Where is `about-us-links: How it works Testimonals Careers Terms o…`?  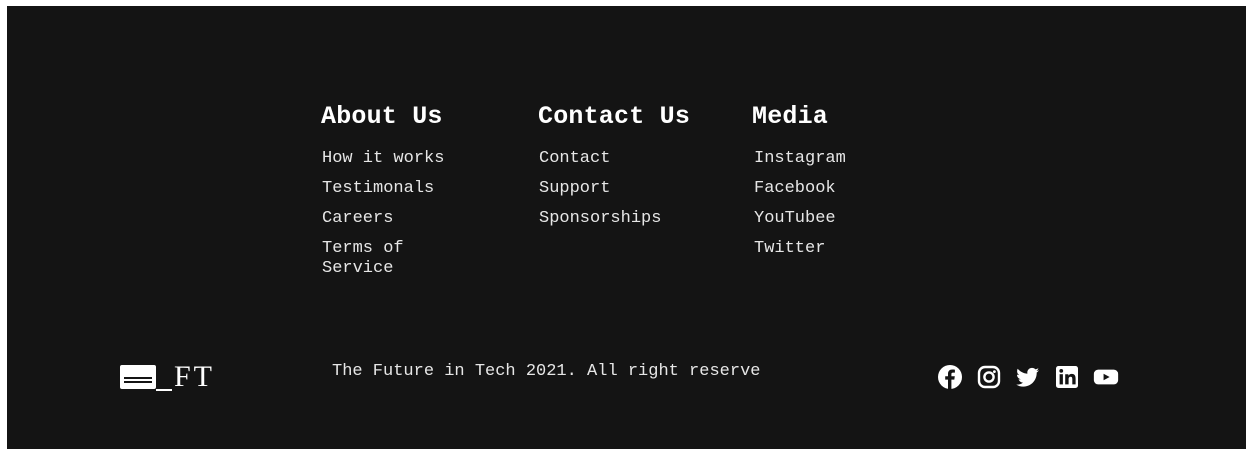 about-us-links: How it works Testimonals Careers Terms o… is located at coordinates (416, 214).